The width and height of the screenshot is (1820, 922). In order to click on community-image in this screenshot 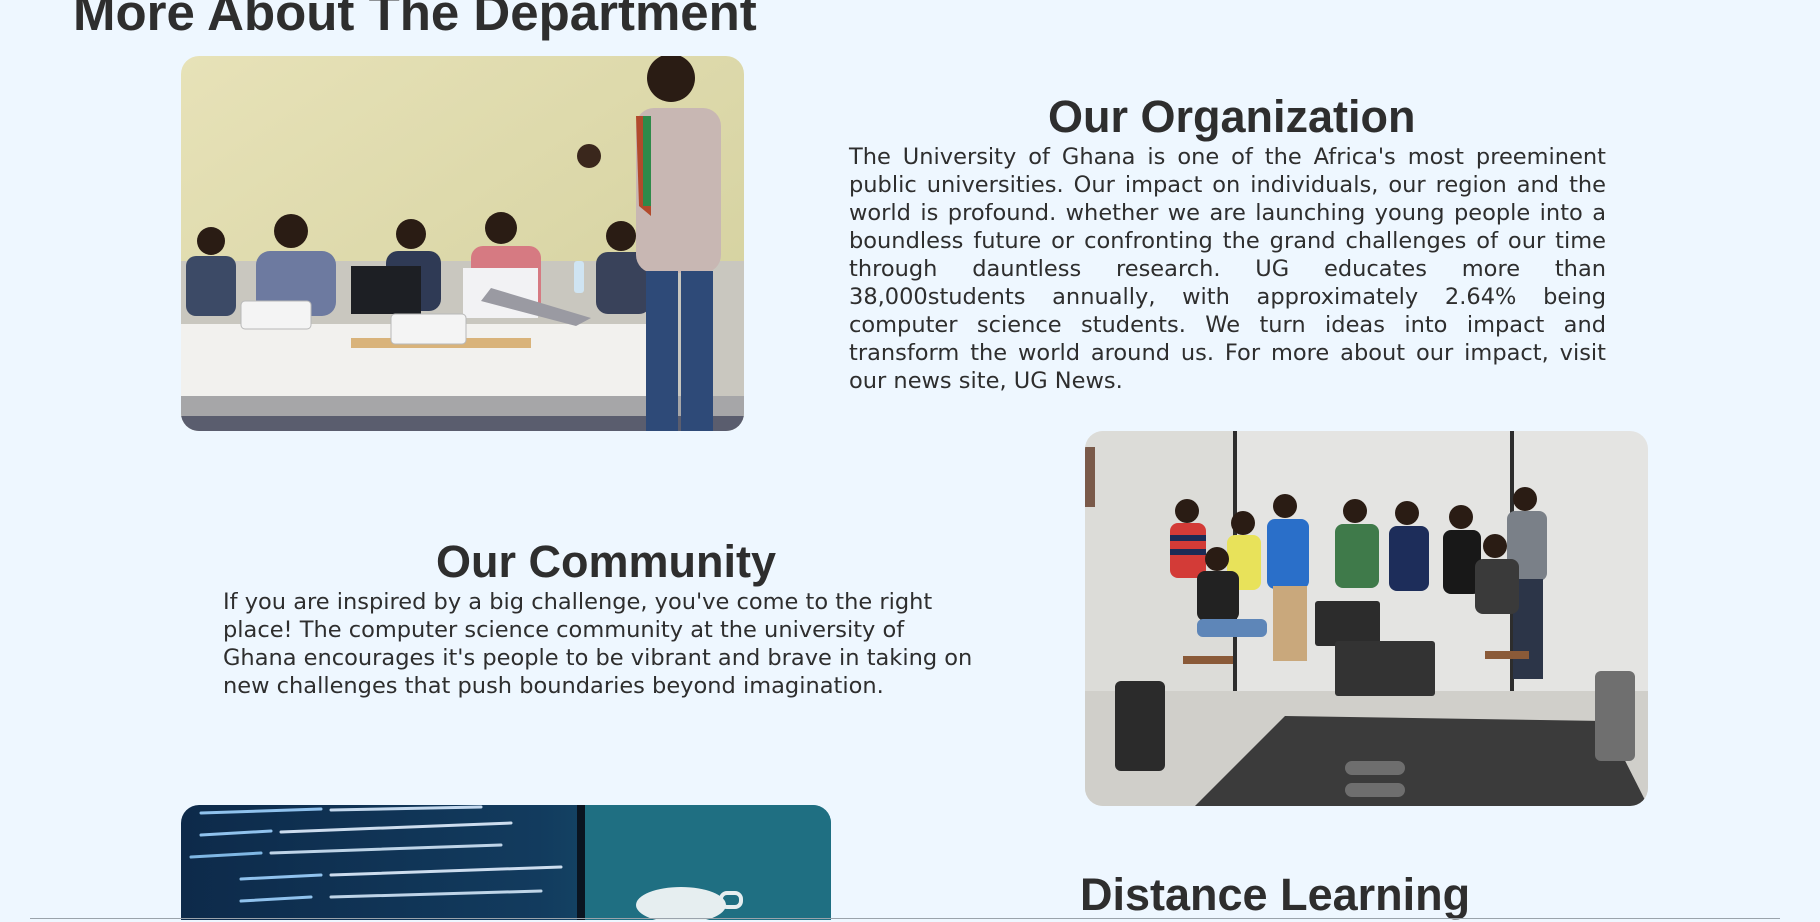, I will do `click(1366, 618)`.